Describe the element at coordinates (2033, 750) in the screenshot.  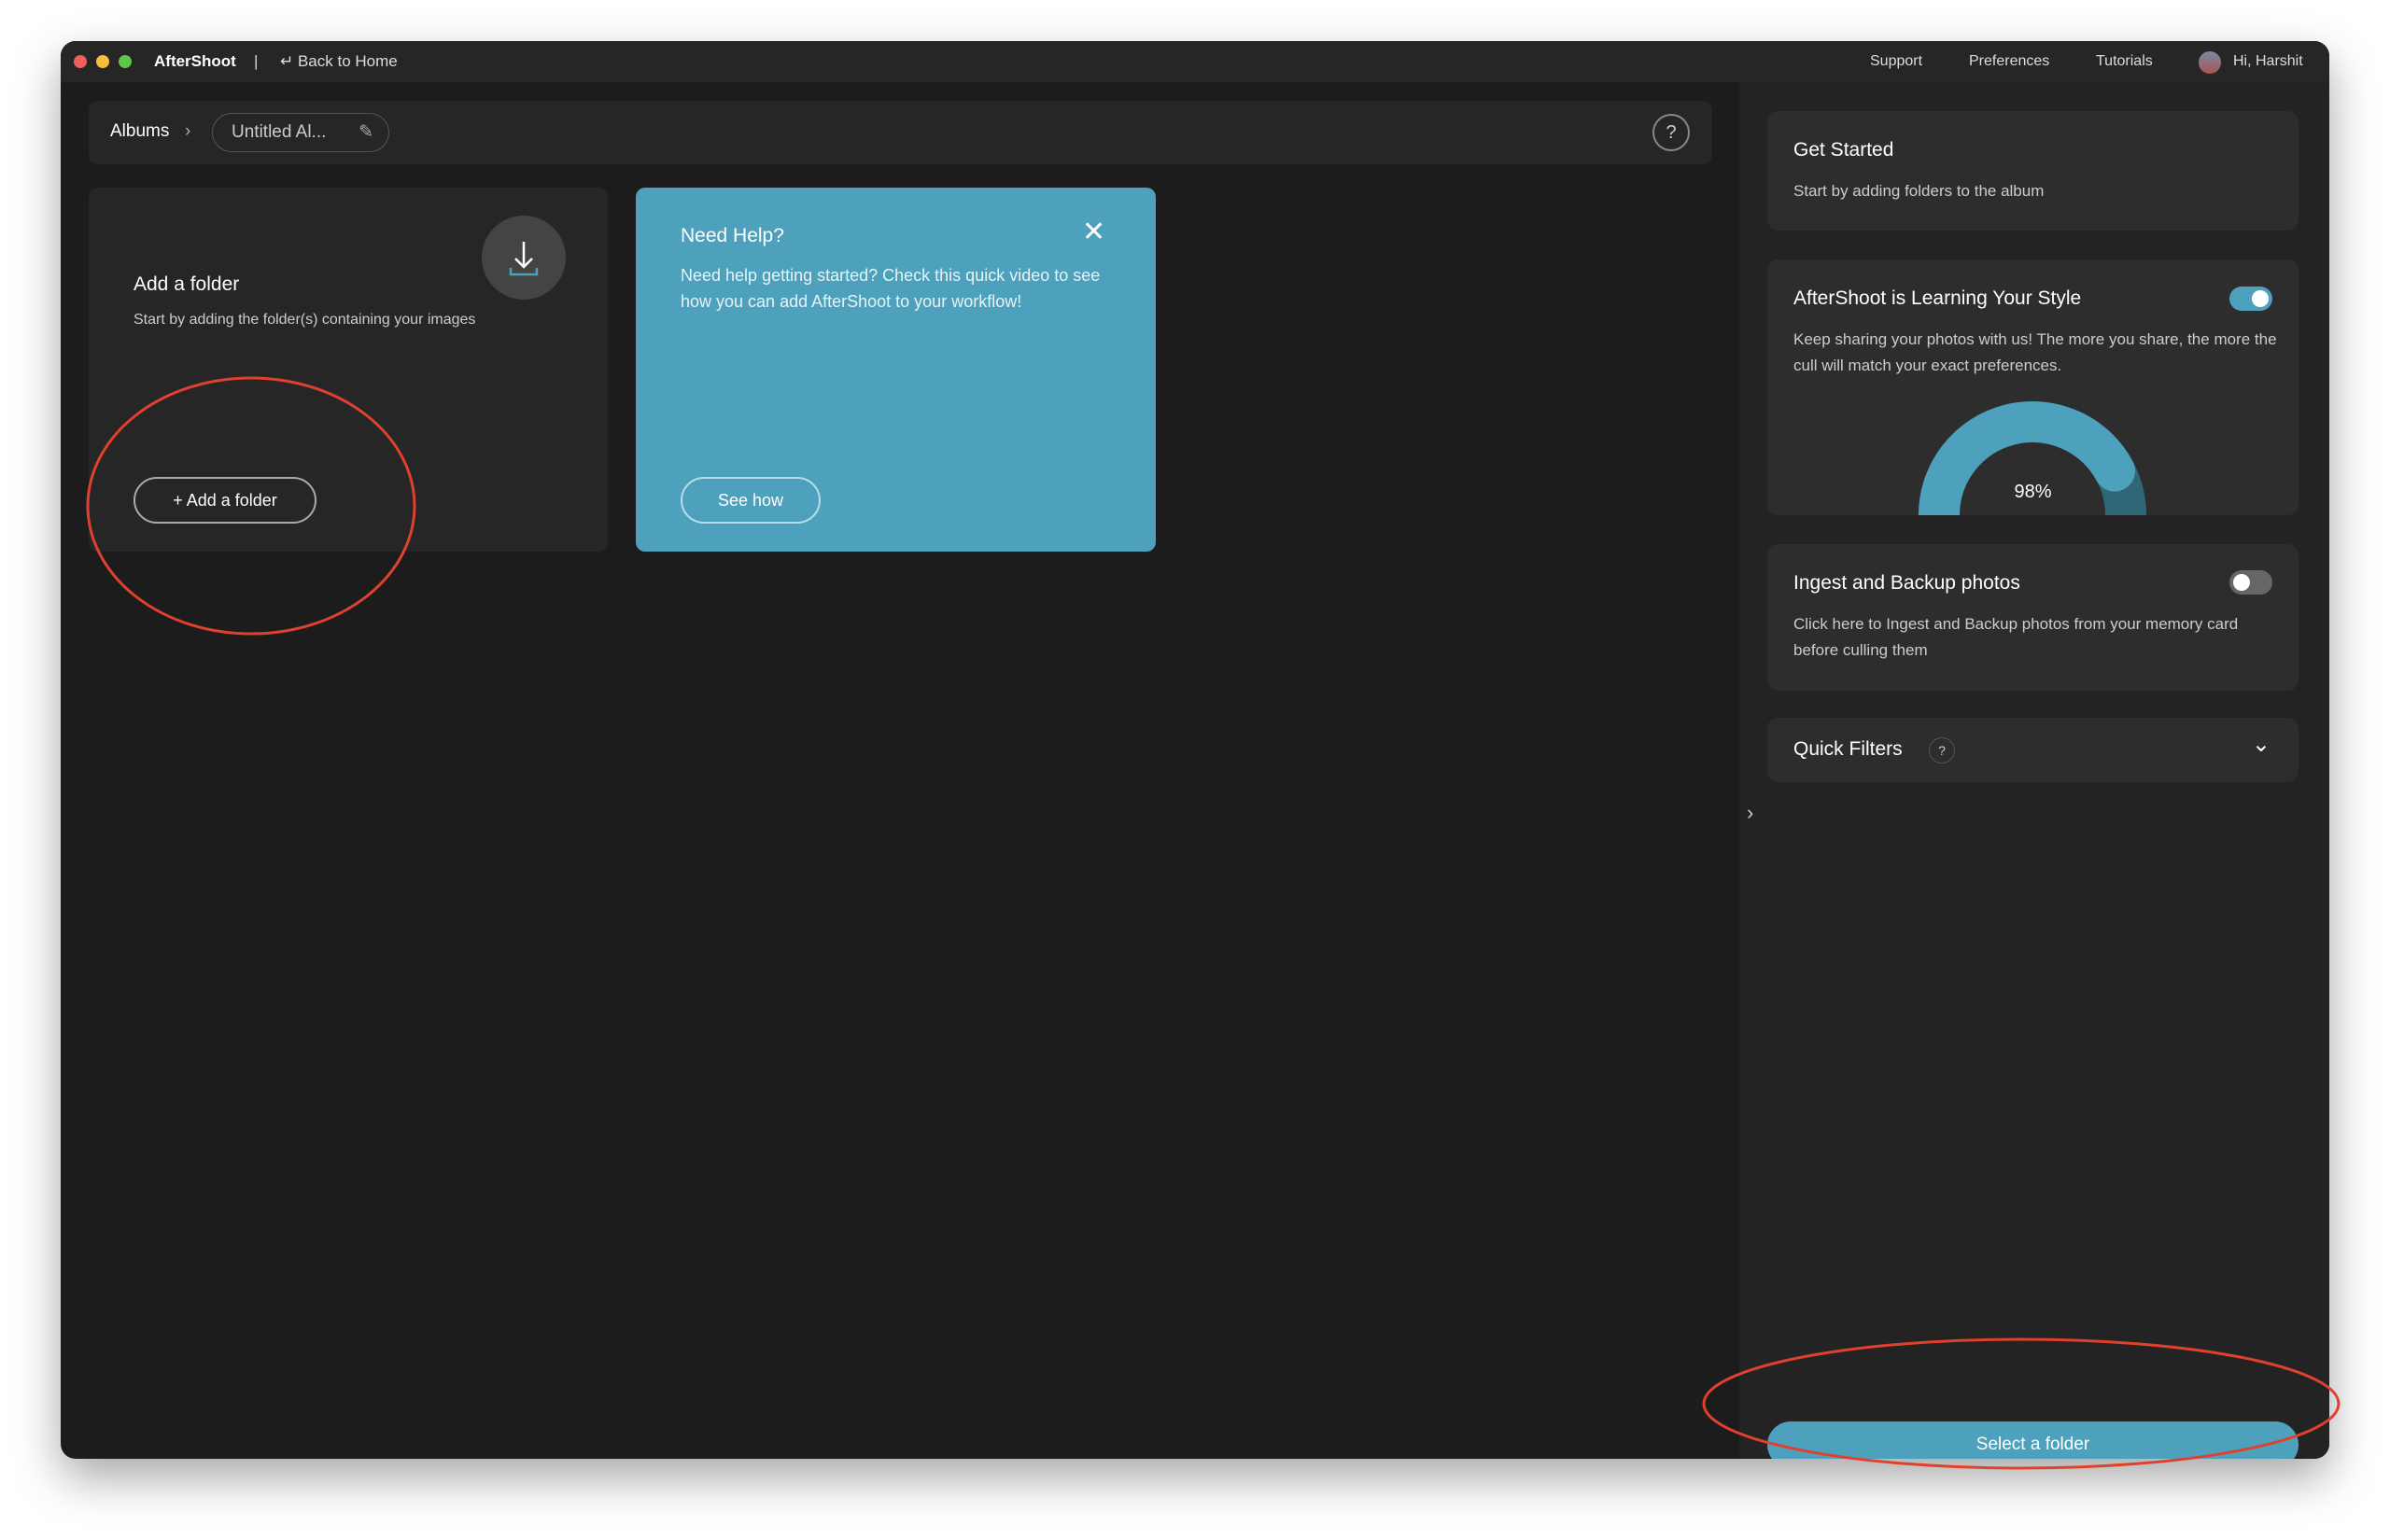
I see `quick-filters-section: Quick Filters ? ⌄` at that location.